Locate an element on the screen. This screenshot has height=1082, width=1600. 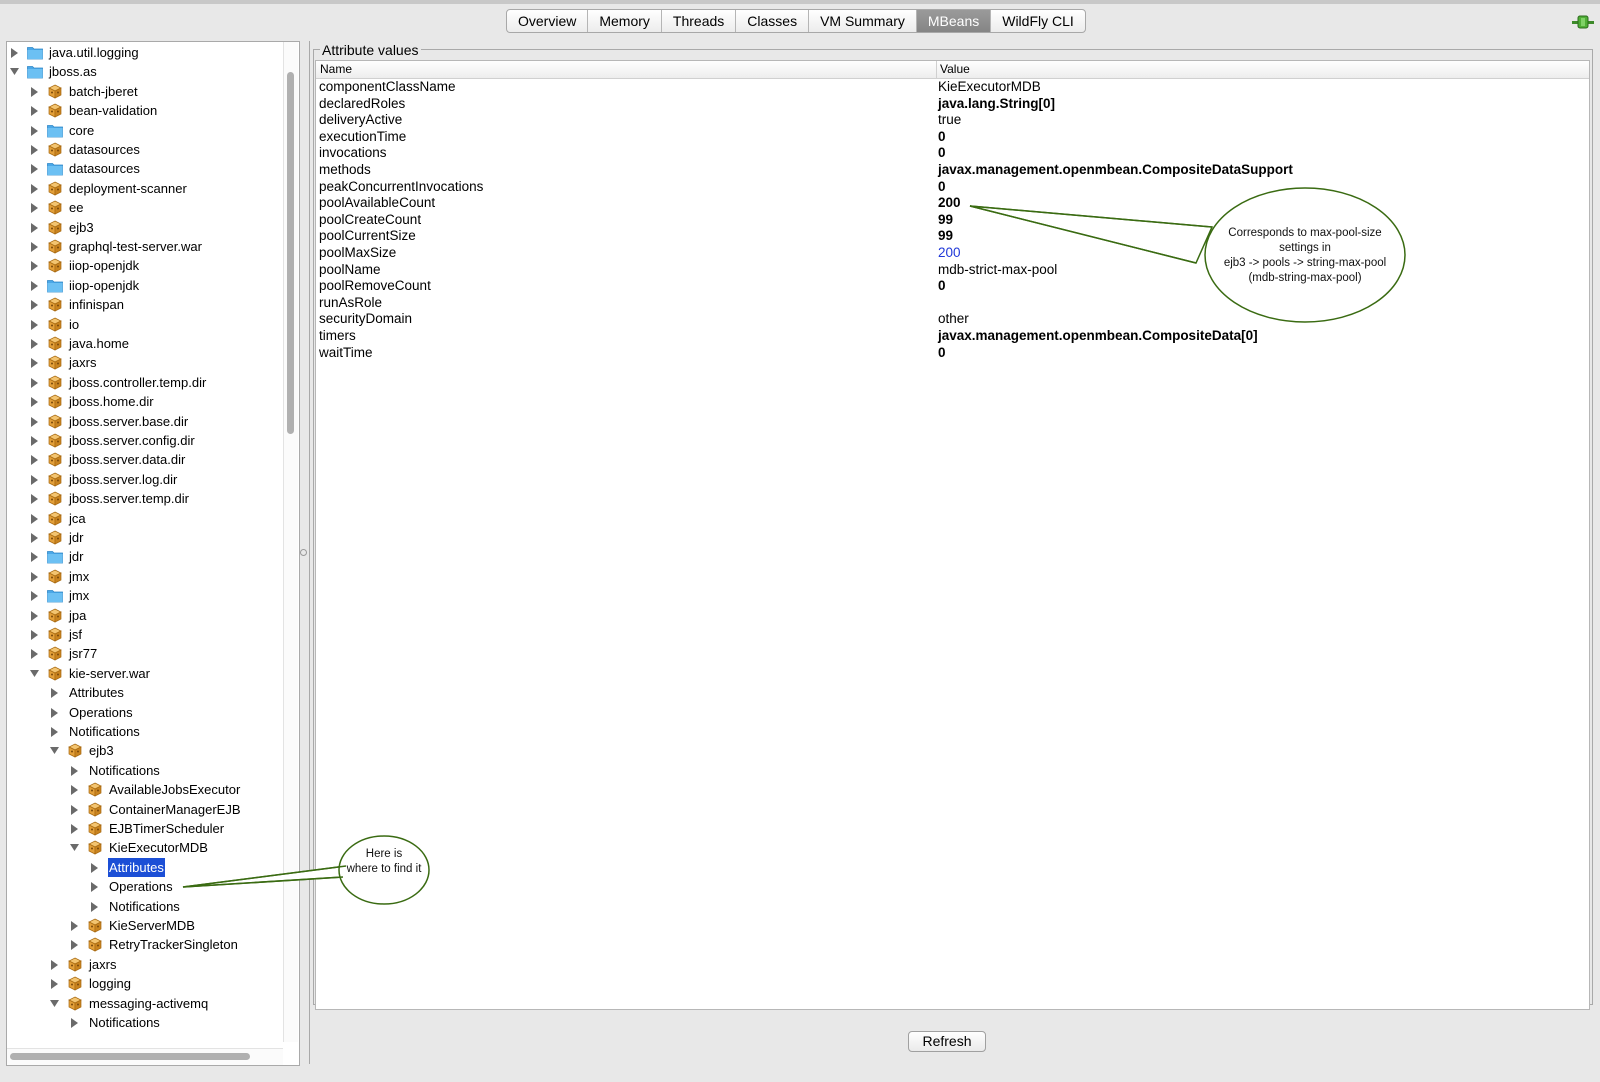
tree-node-label: java.util.logging is located at coordinates (94, 52).